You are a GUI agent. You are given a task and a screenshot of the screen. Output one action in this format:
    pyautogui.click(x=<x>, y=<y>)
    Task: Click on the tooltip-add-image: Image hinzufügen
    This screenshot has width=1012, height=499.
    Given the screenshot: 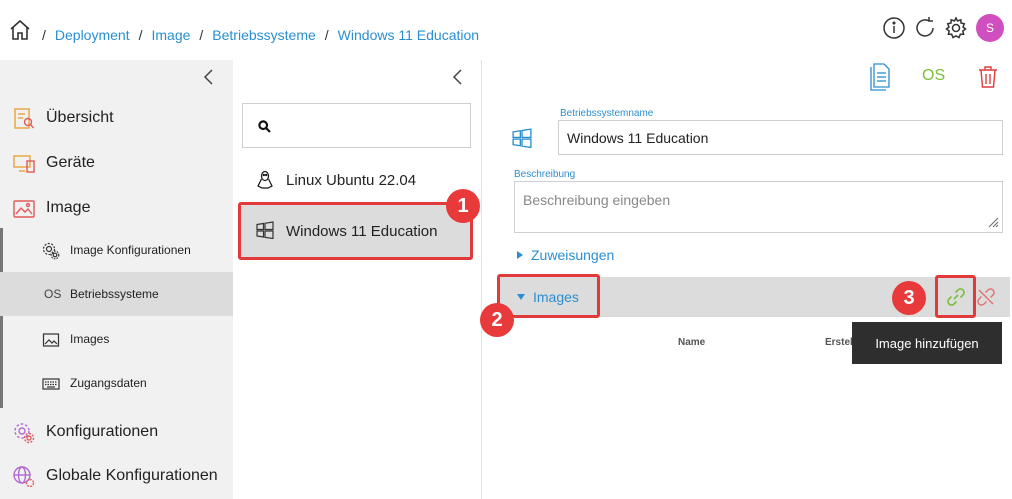 What is the action you would take?
    pyautogui.click(x=927, y=343)
    